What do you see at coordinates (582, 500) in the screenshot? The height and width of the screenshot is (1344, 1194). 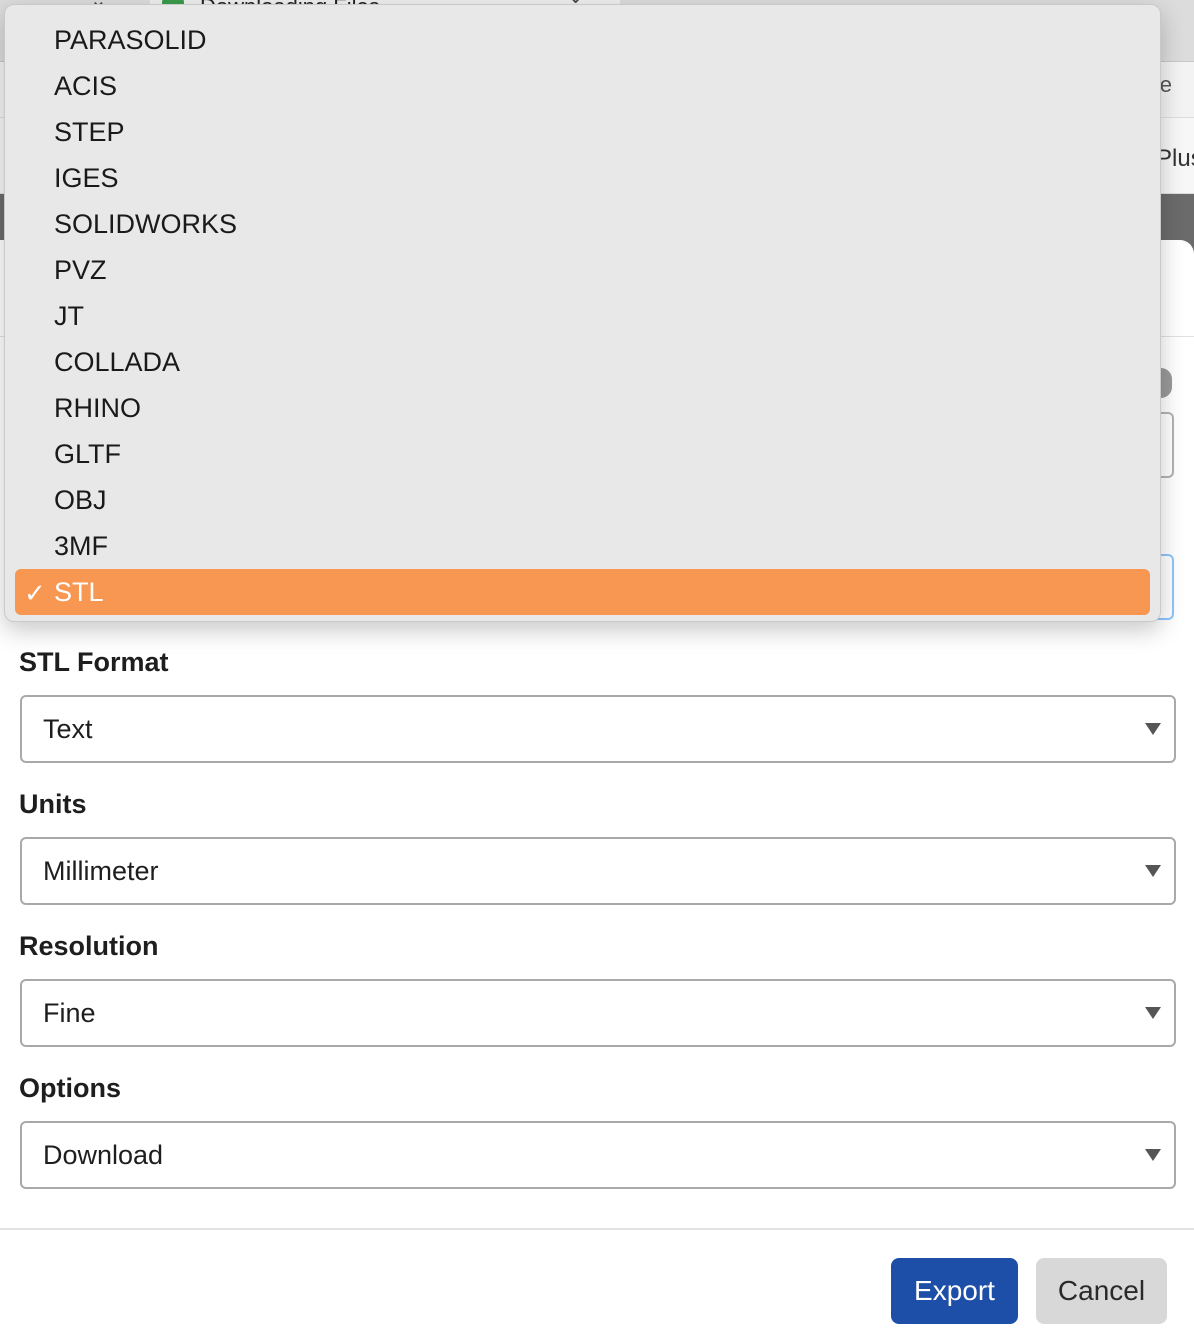 I see `format-option-obj: OBJ` at bounding box center [582, 500].